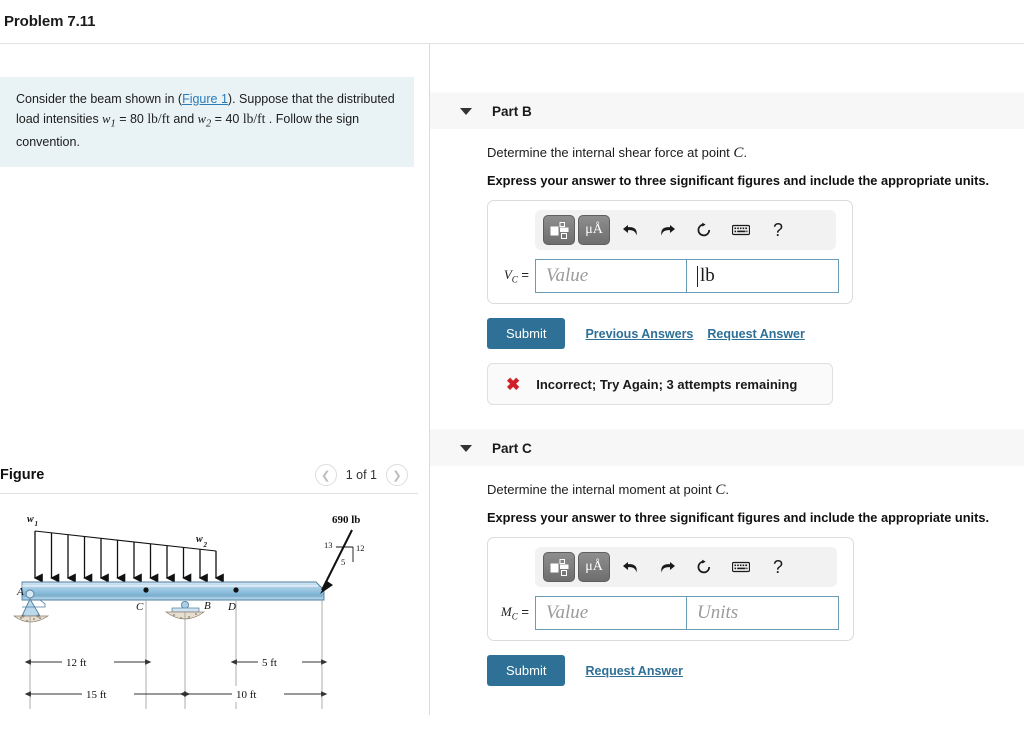  I want to click on point-d-label: D, so click(231, 607).